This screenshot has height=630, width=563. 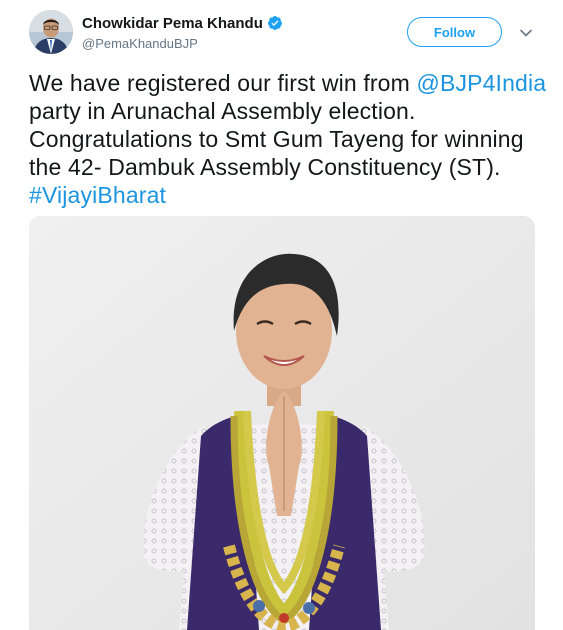 I want to click on author-block: Chowkidar Pema Khandu @PemaKhanduBJP, so click(x=232, y=32).